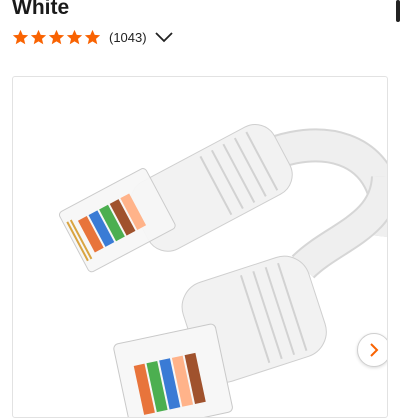  I want to click on chevron-down-icon, so click(163, 37).